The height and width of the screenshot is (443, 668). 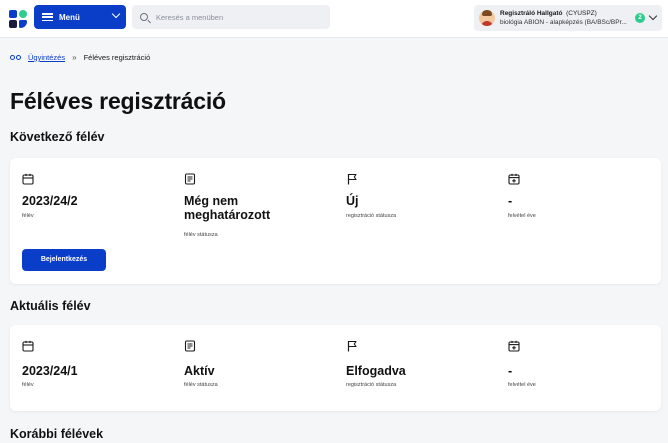 What do you see at coordinates (531, 13) in the screenshot?
I see `user-name: Regisztráló Hallgató` at bounding box center [531, 13].